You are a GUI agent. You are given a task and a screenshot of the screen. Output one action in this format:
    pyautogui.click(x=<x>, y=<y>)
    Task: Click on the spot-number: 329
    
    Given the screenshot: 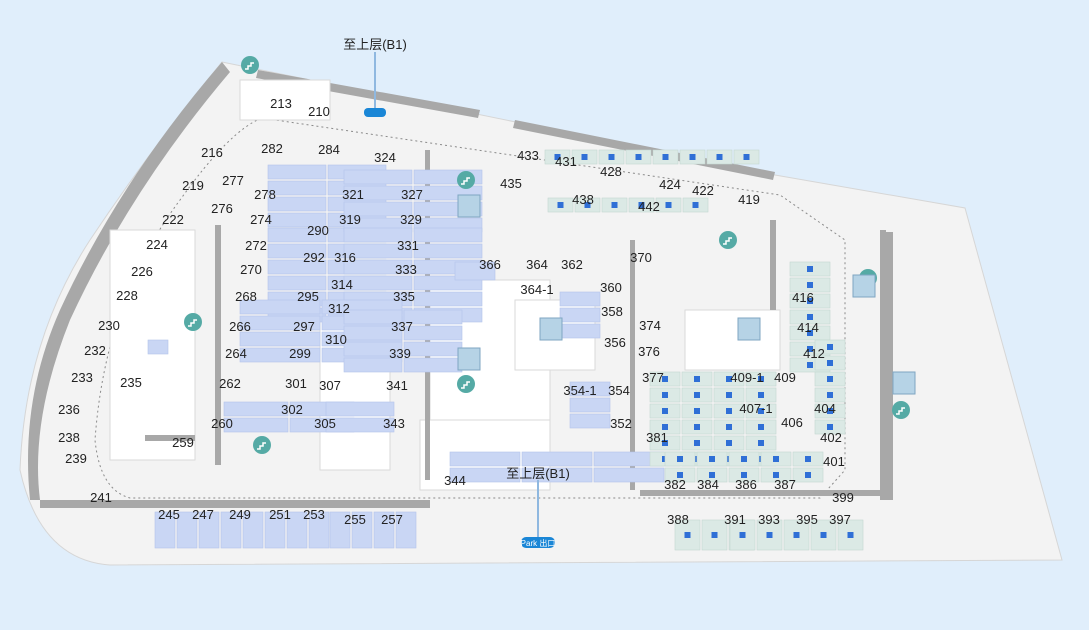 What is the action you would take?
    pyautogui.click(x=411, y=219)
    